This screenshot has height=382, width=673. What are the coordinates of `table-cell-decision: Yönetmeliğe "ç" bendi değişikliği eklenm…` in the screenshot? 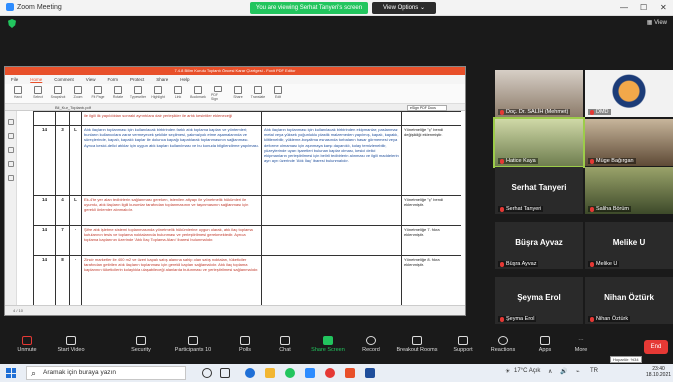 It's located at (431, 160).